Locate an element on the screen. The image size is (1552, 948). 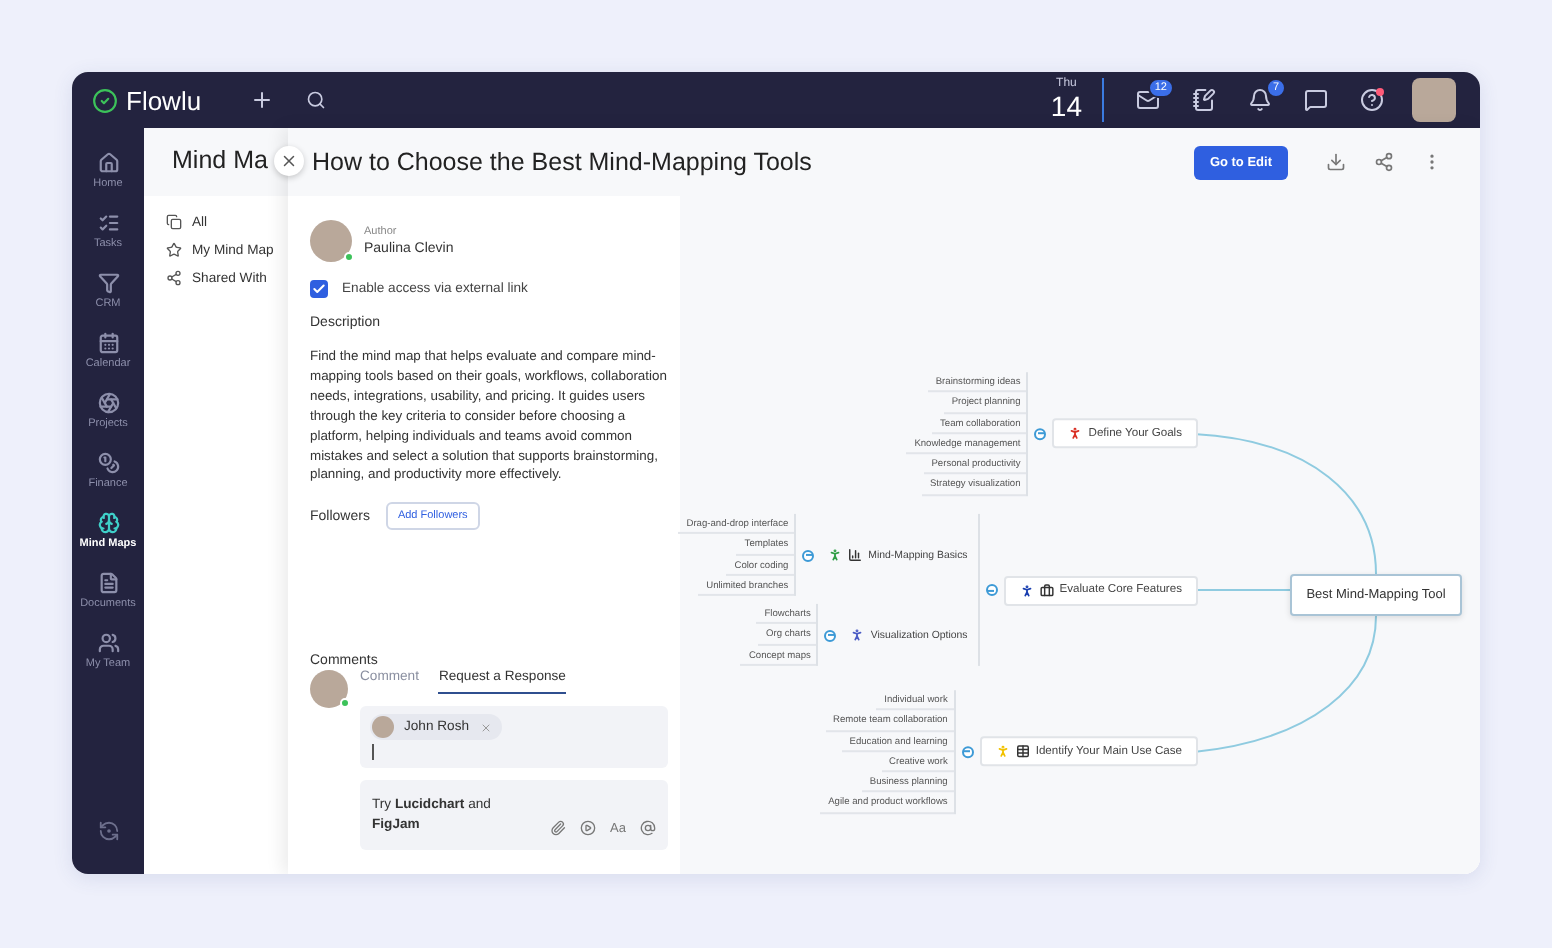
download-button is located at coordinates (1336, 162).